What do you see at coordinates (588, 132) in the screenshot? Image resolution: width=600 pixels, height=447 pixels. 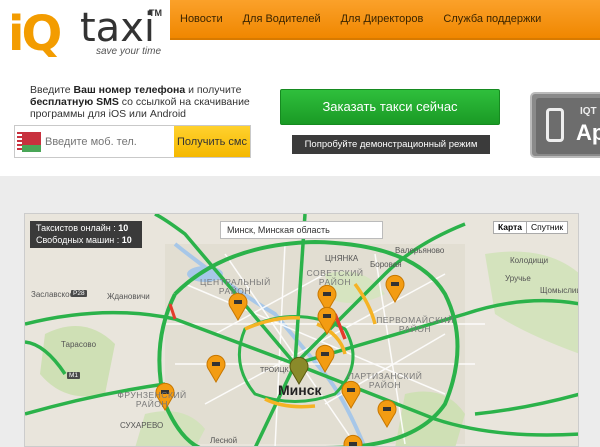 I see `app-badge-large-text: Ap` at bounding box center [588, 132].